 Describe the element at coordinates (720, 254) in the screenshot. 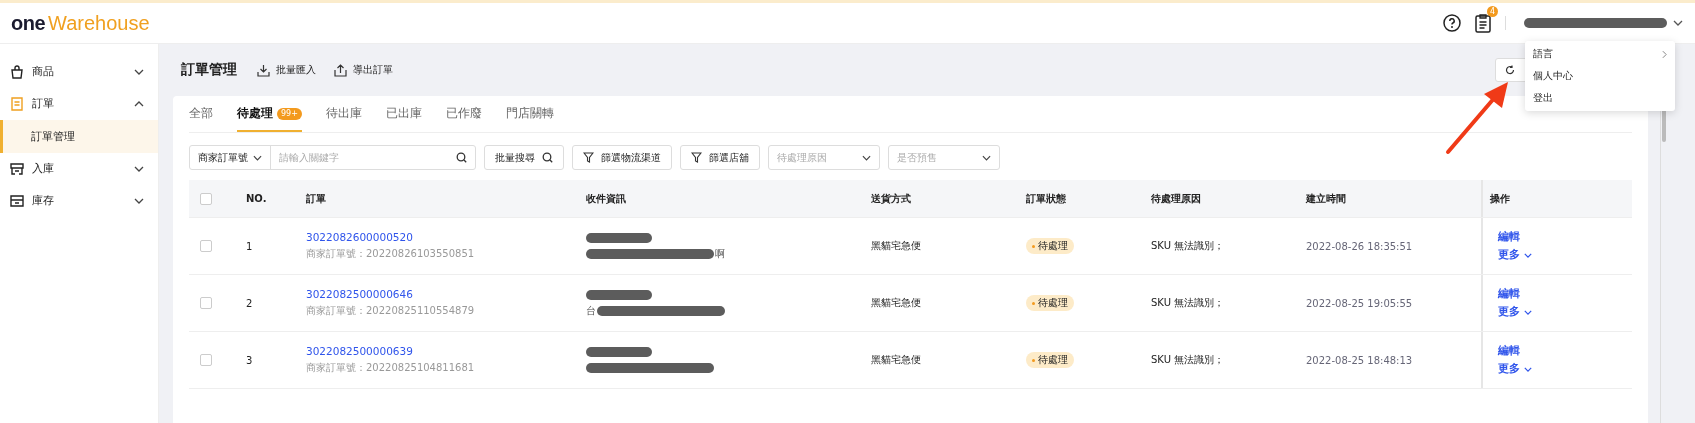

I see `recipient-text: 啊` at that location.